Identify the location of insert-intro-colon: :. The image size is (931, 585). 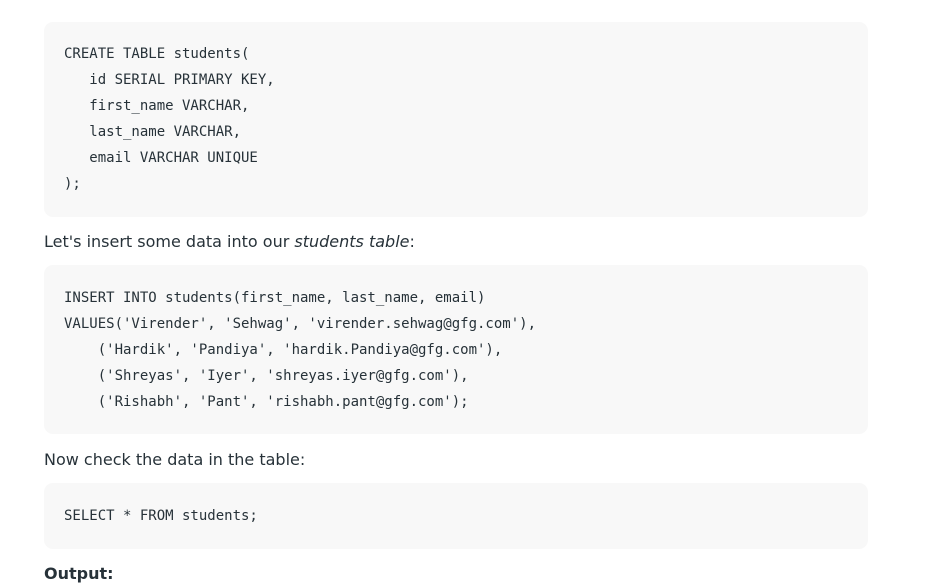
(412, 241).